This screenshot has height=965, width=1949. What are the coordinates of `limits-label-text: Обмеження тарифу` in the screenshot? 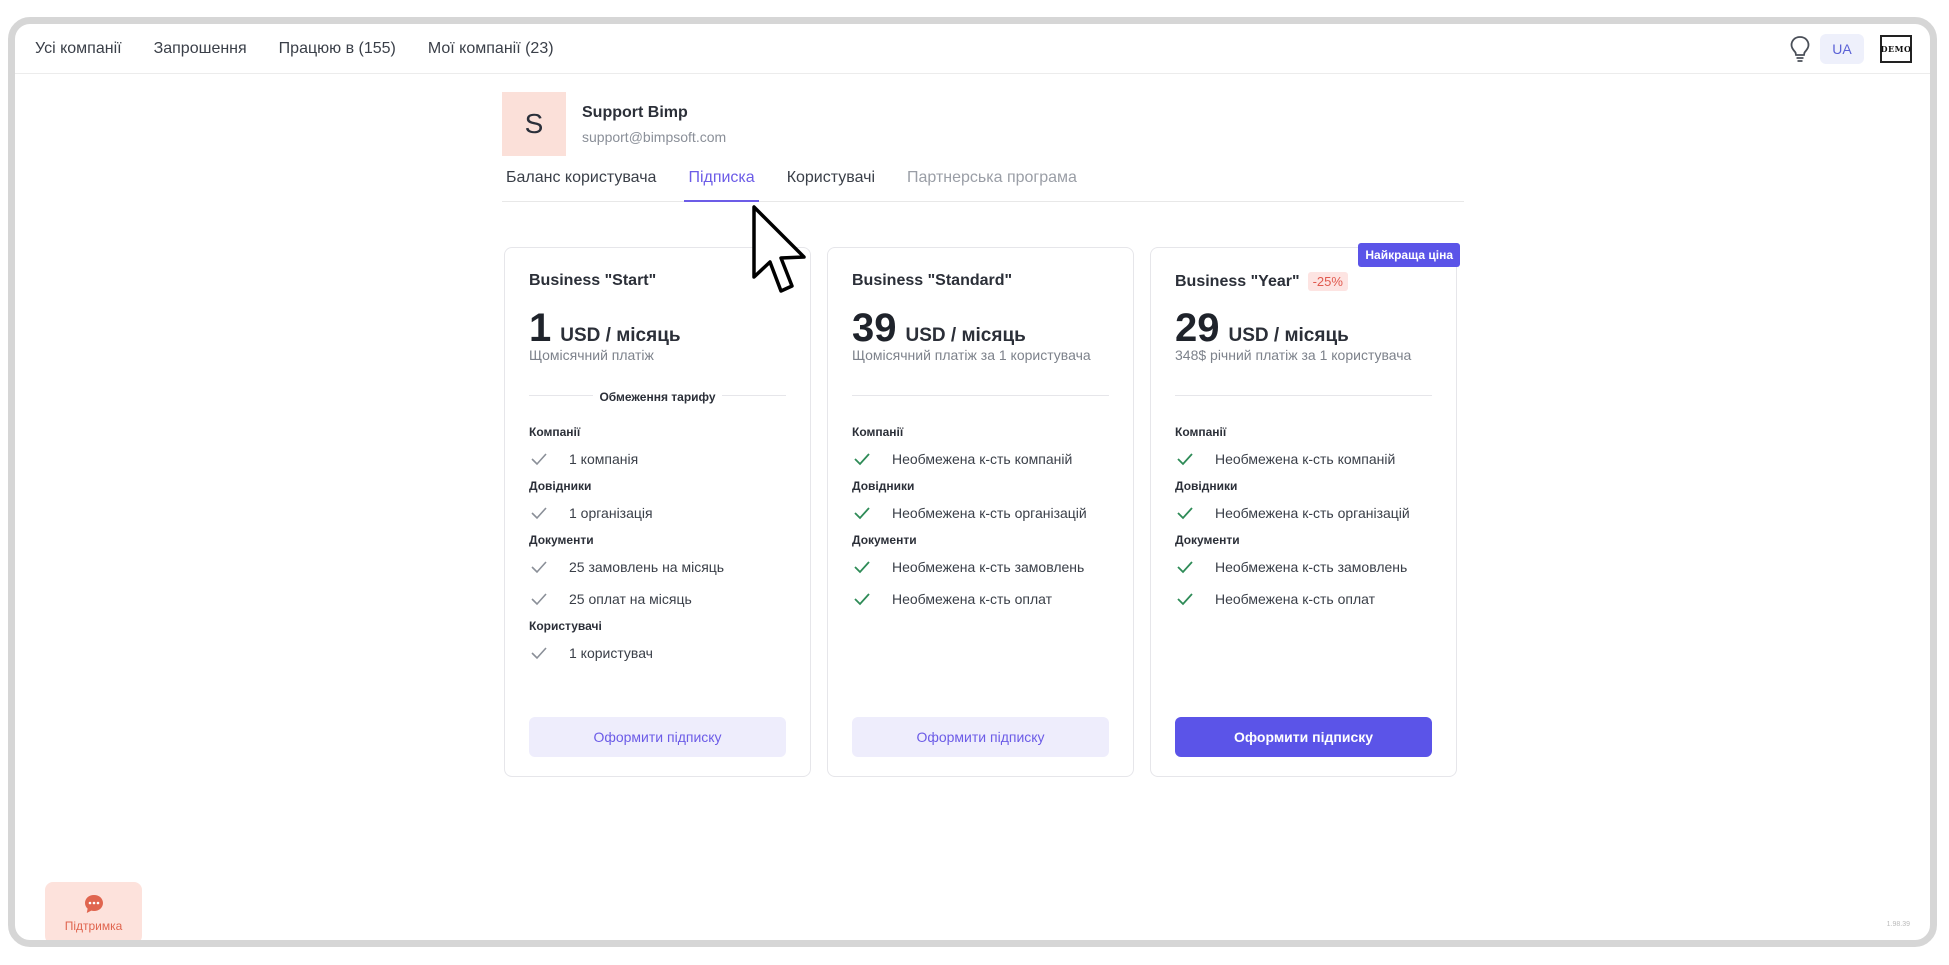 It's located at (657, 397).